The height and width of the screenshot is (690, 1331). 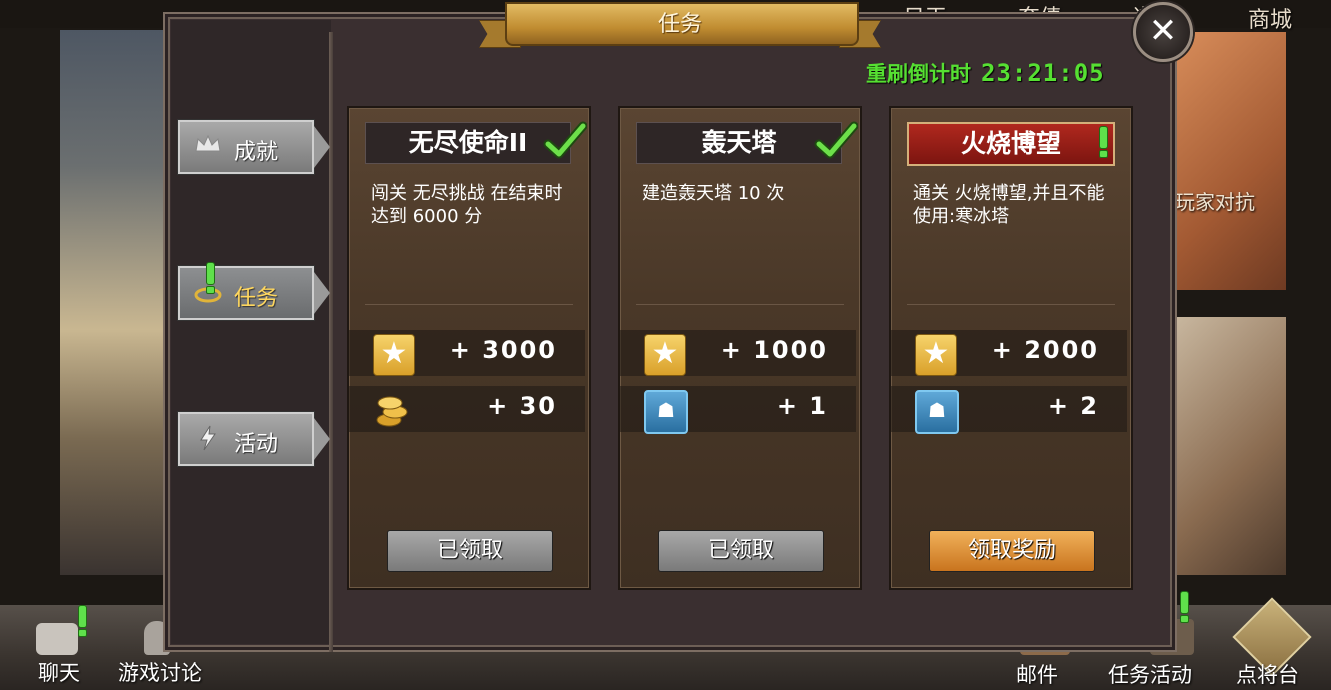 What do you see at coordinates (1150, 674) in the screenshot?
I see `quest-activity-label: 任务活动` at bounding box center [1150, 674].